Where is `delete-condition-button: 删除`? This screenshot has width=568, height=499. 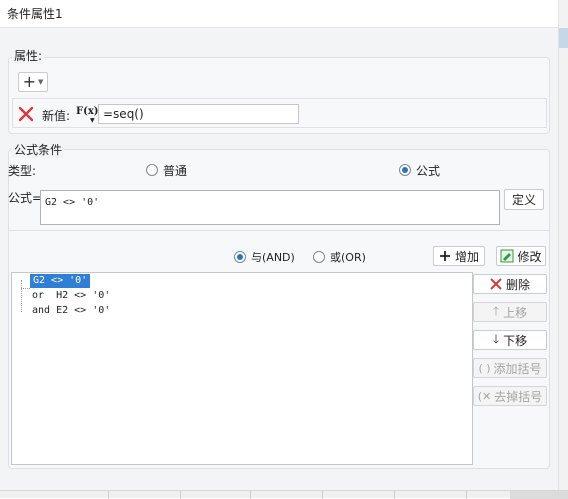 delete-condition-button: 删除 is located at coordinates (510, 284).